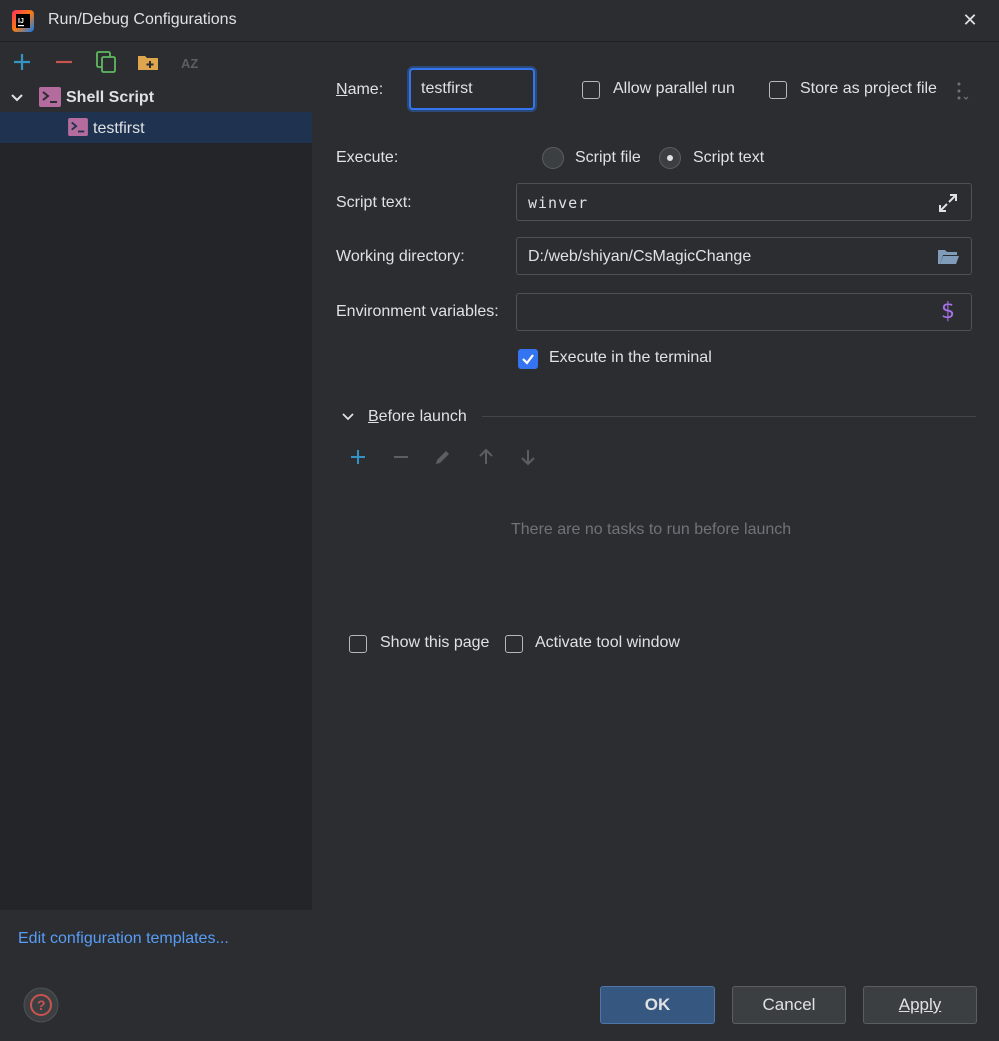 Image resolution: width=999 pixels, height=1041 pixels. I want to click on checkmark-icon, so click(528, 359).